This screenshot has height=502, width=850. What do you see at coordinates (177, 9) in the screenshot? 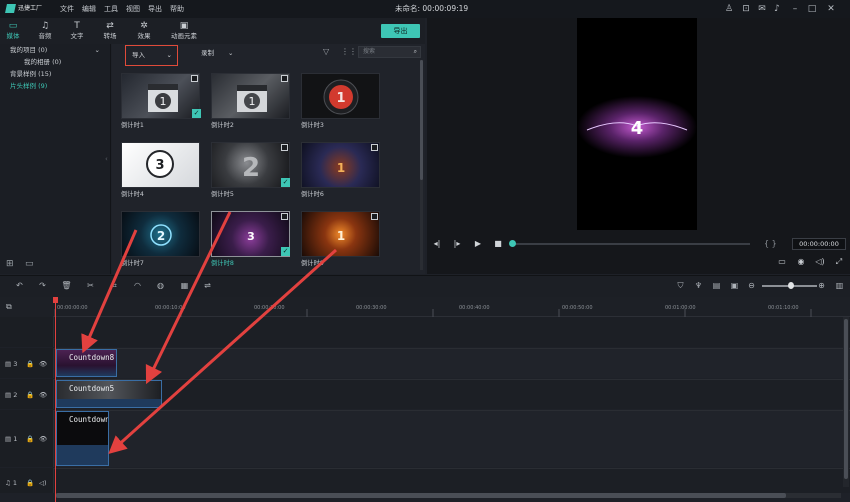
I see `menu-help: 帮助` at bounding box center [177, 9].